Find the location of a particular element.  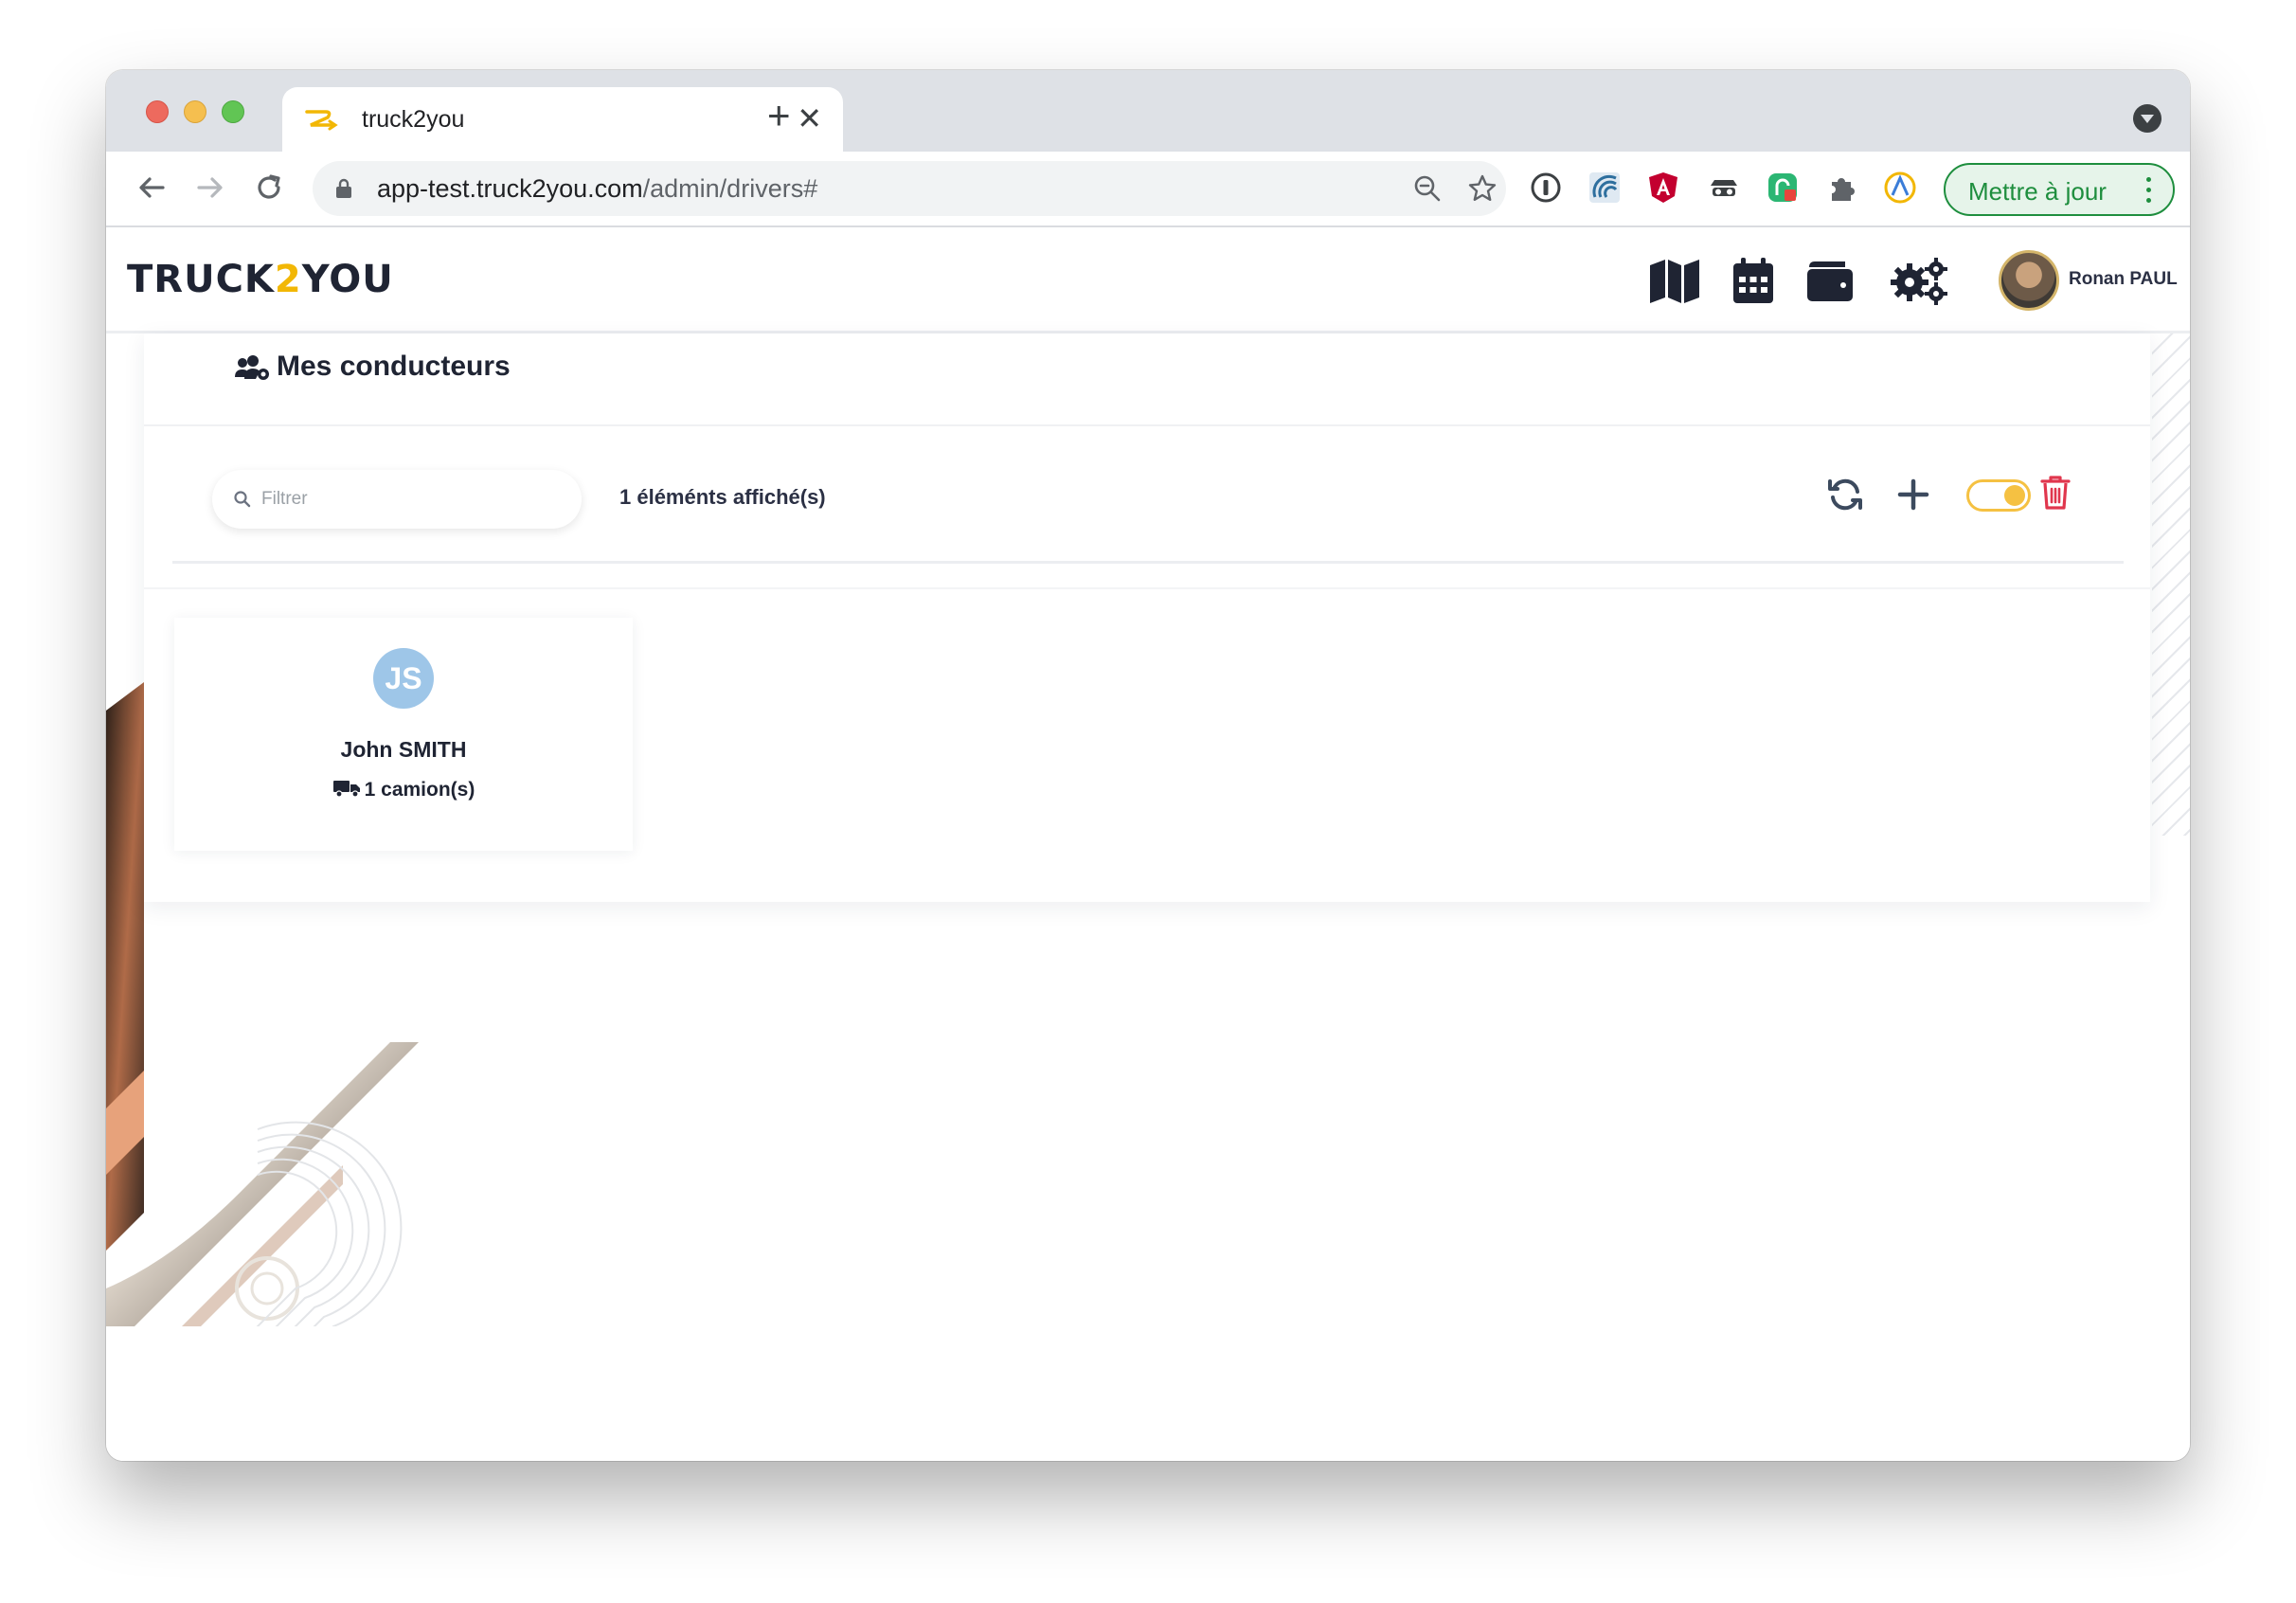

zoom-icon is located at coordinates (1427, 188).